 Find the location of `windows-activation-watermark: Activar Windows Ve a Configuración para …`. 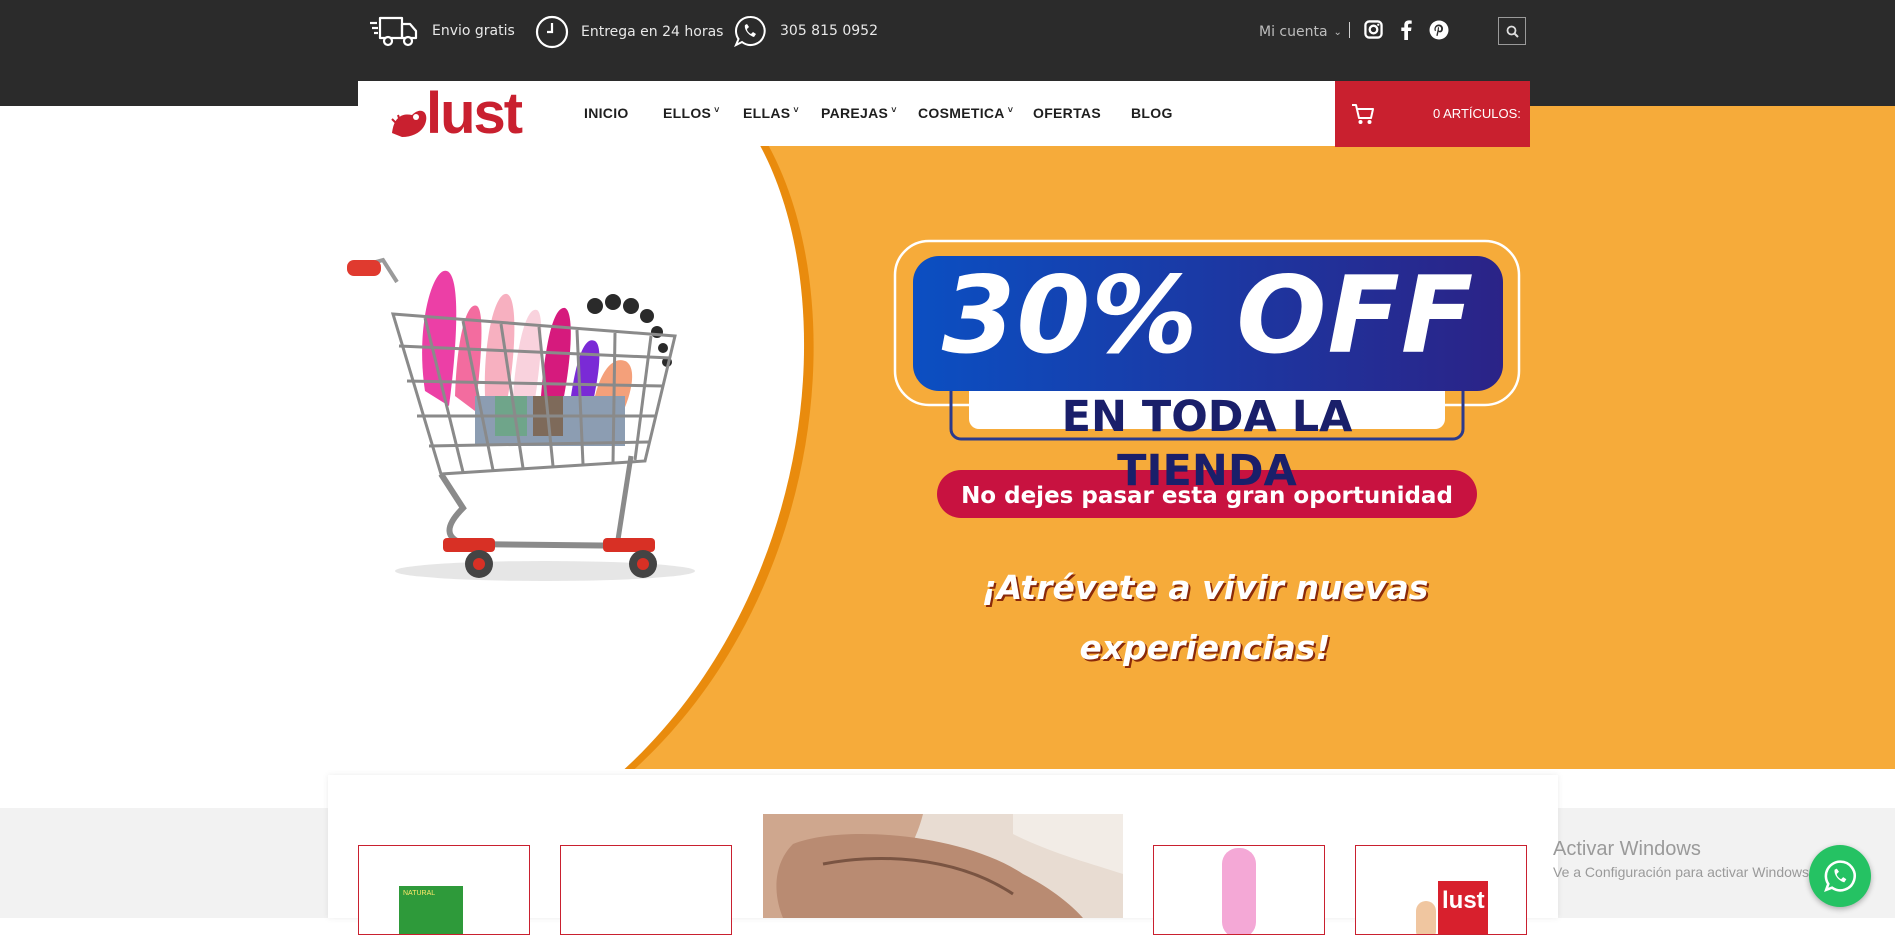

windows-activation-watermark: Activar Windows Ve a Configuración para … is located at coordinates (1682, 859).